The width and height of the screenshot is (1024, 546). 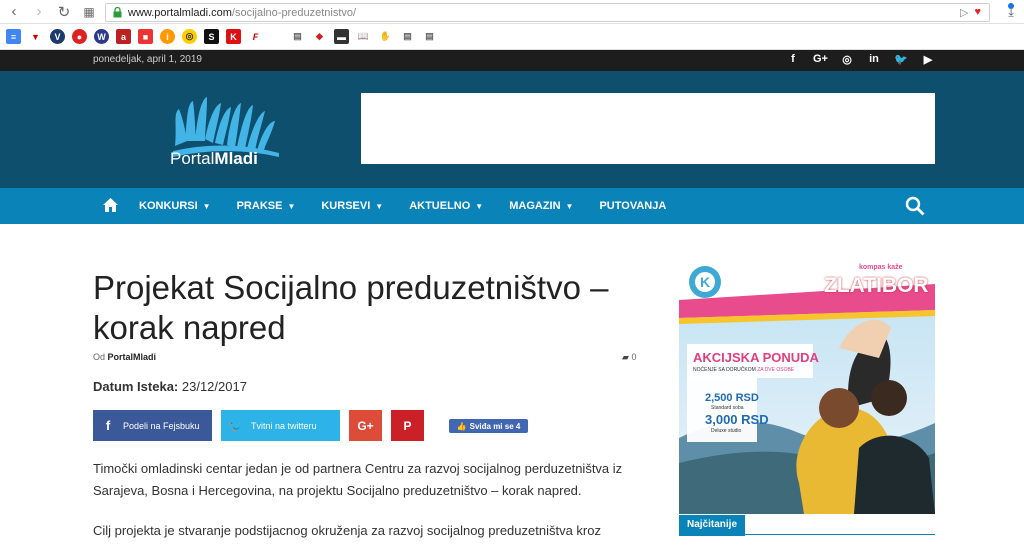 What do you see at coordinates (13, 36) in the screenshot?
I see `docs-bookmark-icon: ≡` at bounding box center [13, 36].